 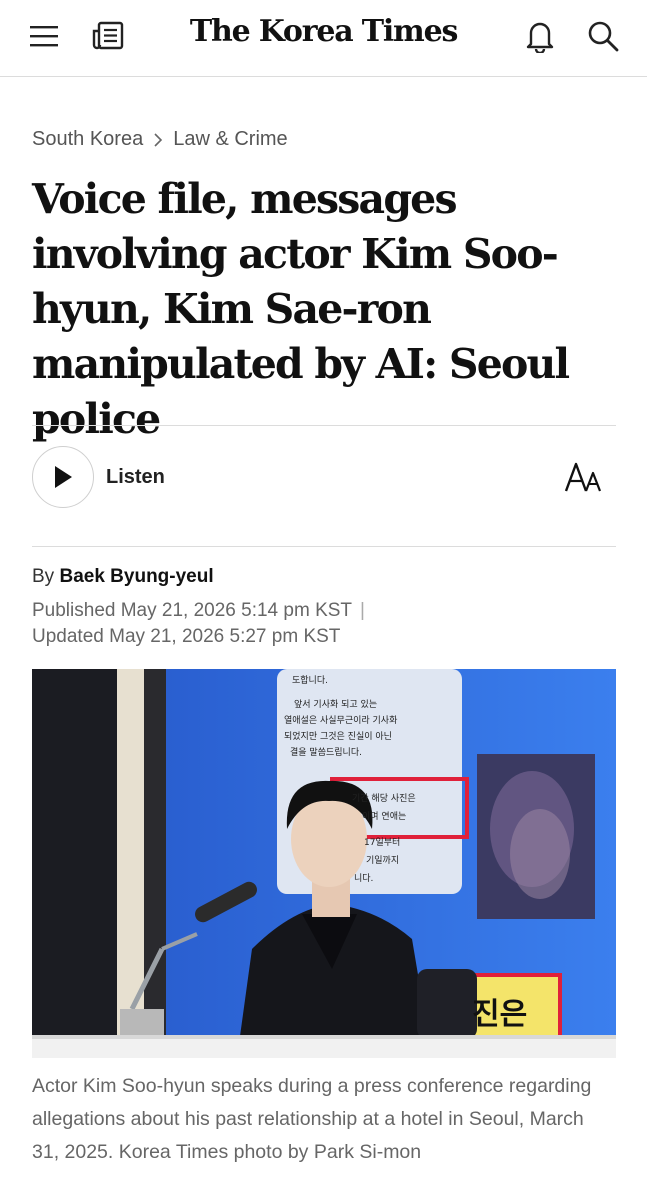 I want to click on screen-text-line: 되었지만 그것은 진실이 아닌, so click(x=338, y=736).